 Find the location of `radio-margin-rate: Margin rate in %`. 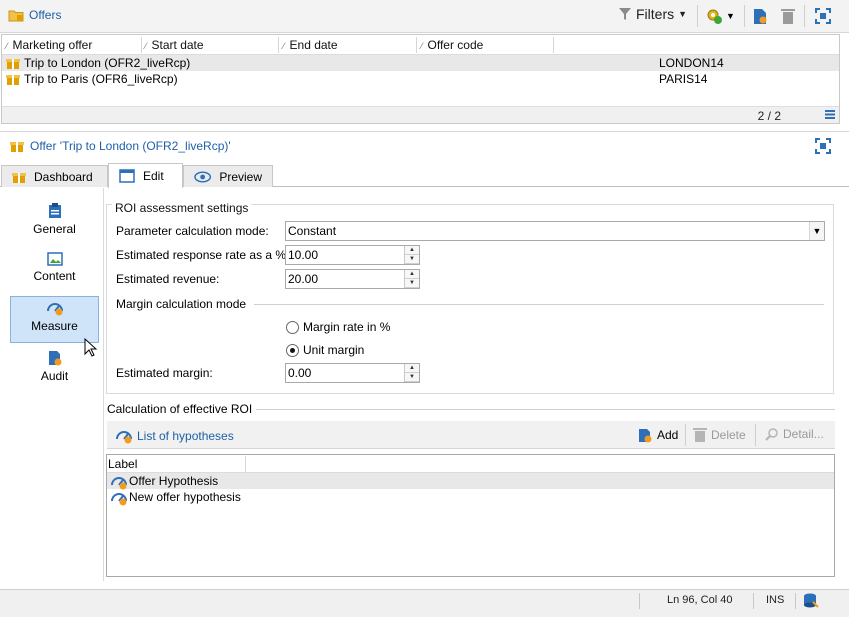

radio-margin-rate: Margin rate in % is located at coordinates (338, 327).